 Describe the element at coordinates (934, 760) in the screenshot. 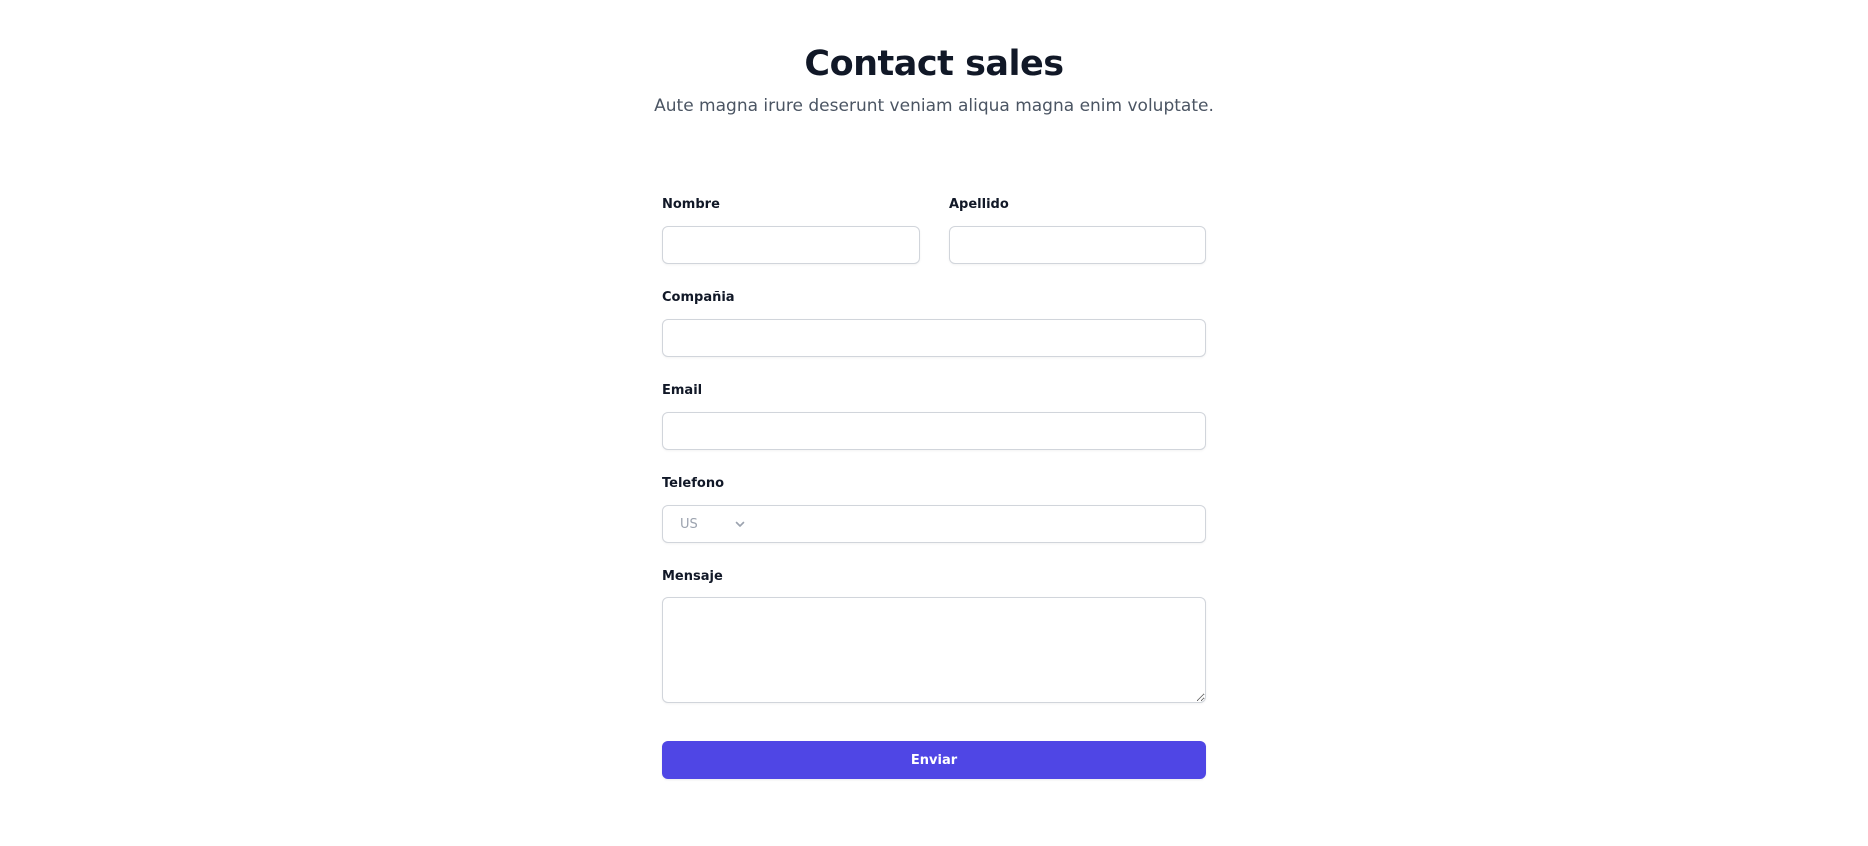

I see `submit-button: Enviar` at that location.